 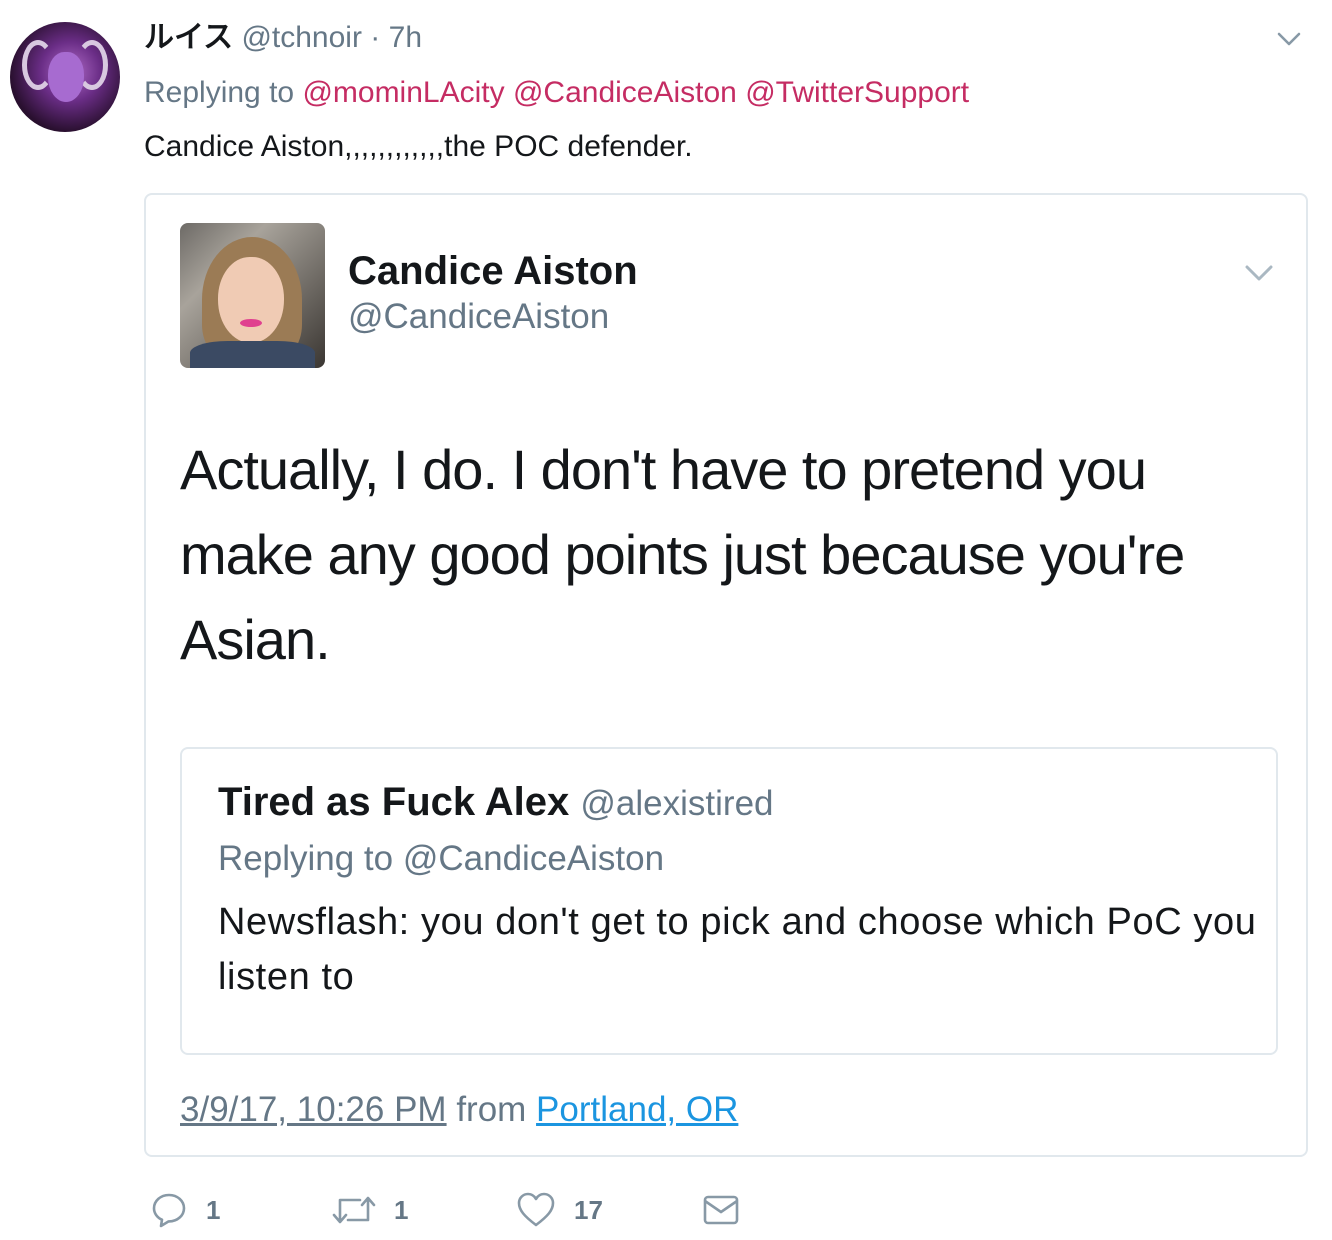 I want to click on retweet-icon, so click(x=354, y=1210).